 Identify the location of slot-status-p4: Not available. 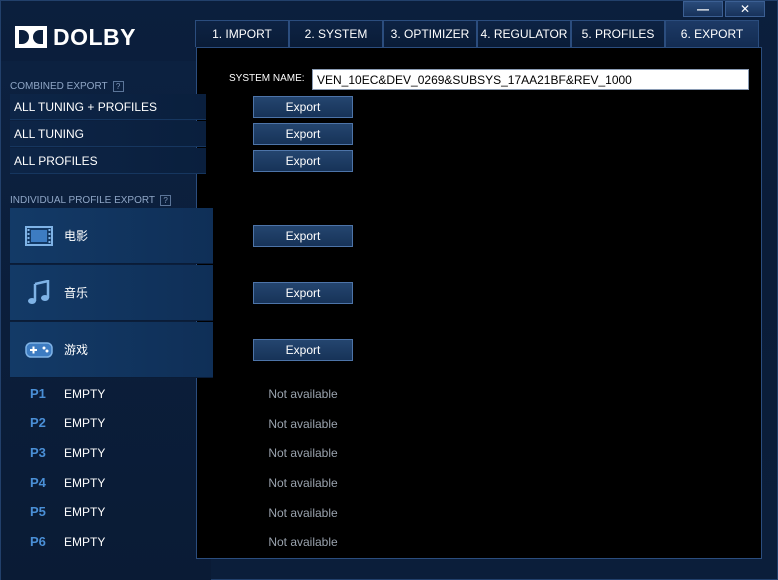
(303, 483).